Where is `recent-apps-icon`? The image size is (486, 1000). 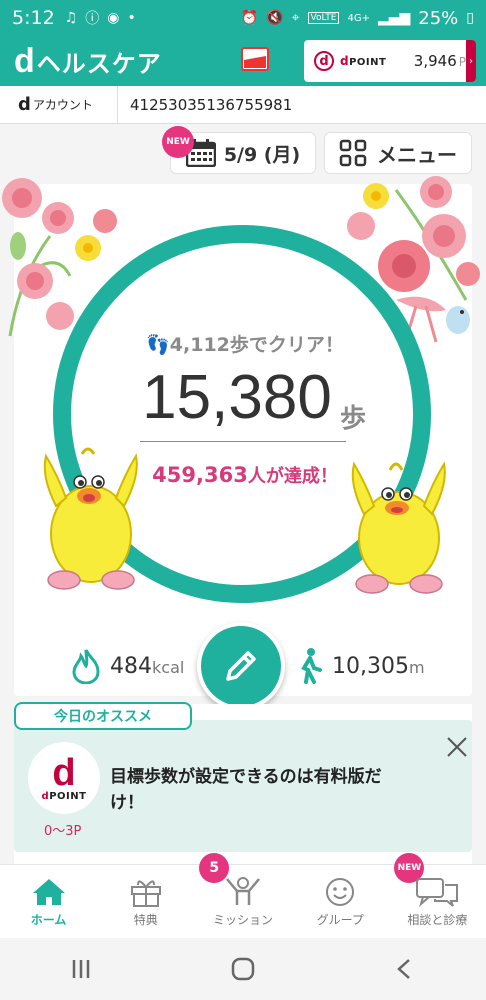
recent-apps-icon is located at coordinates (81, 969).